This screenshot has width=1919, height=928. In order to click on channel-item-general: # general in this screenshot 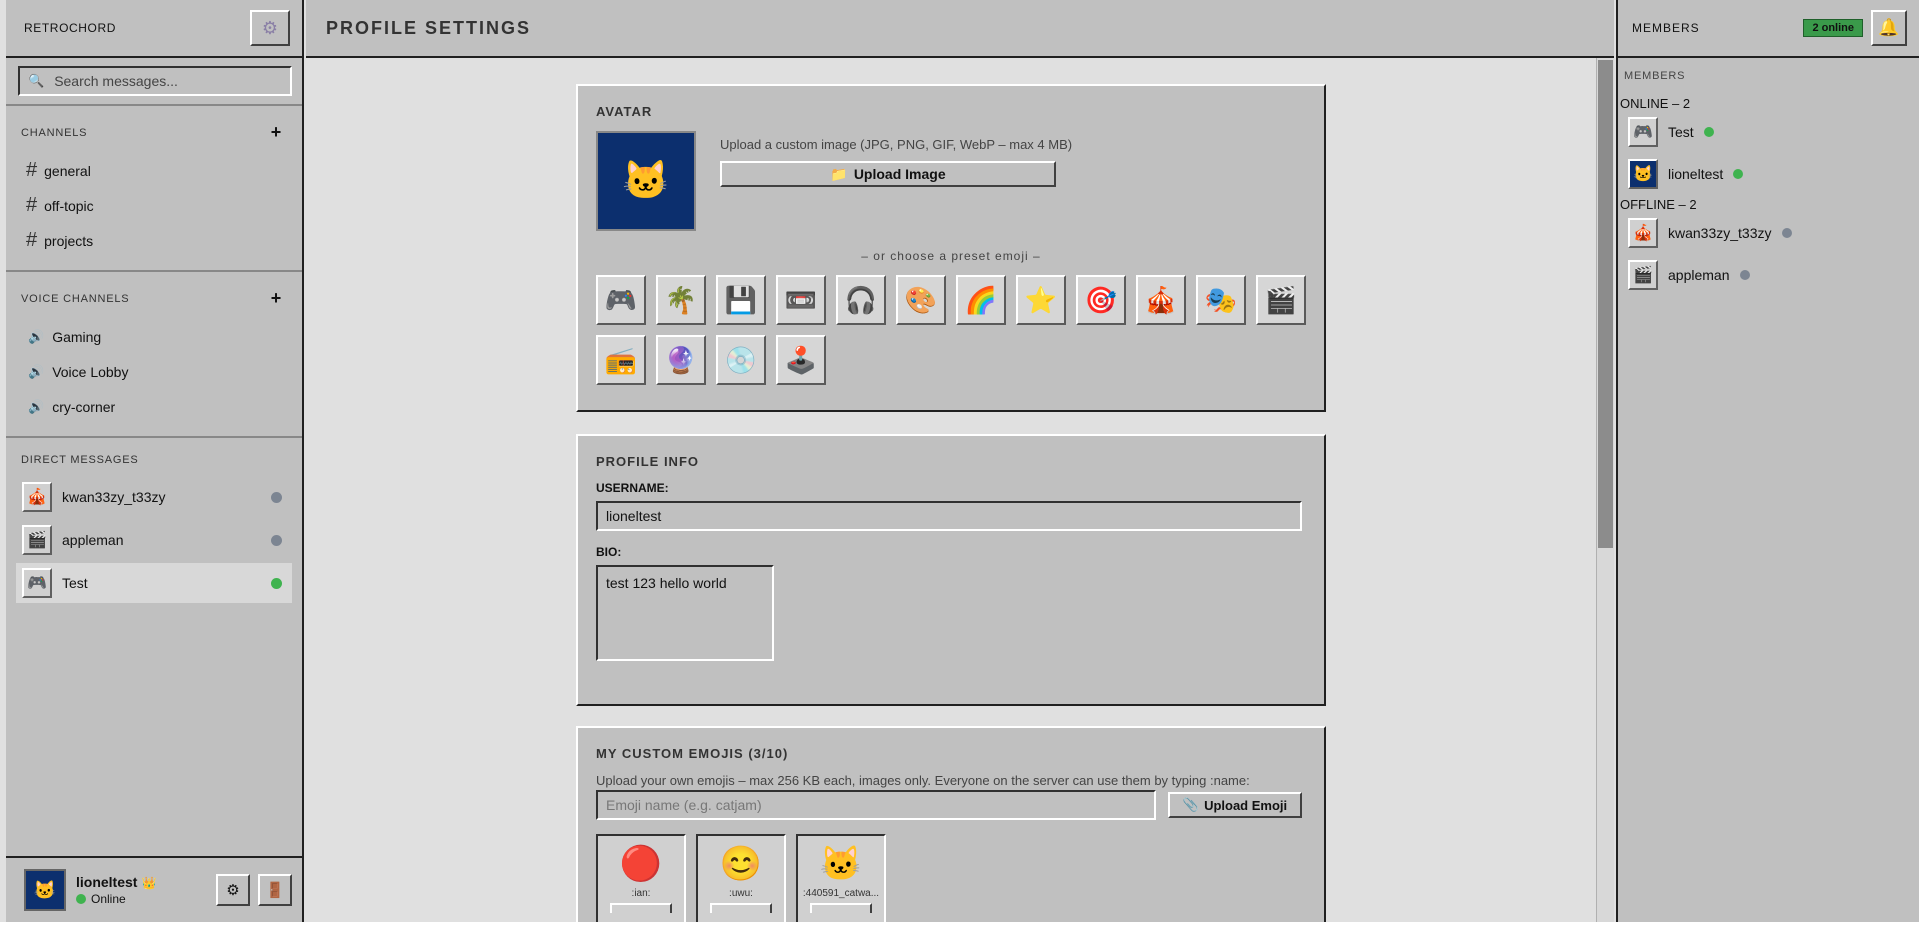, I will do `click(154, 170)`.